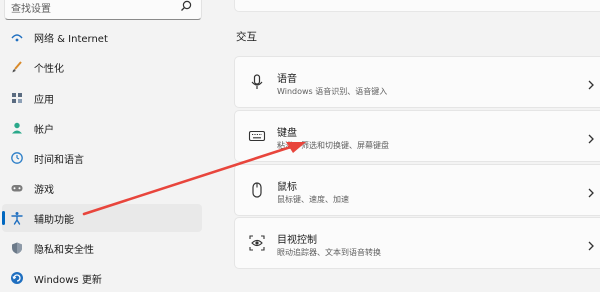 The height and width of the screenshot is (292, 600). I want to click on selection-indicator, so click(3, 218).